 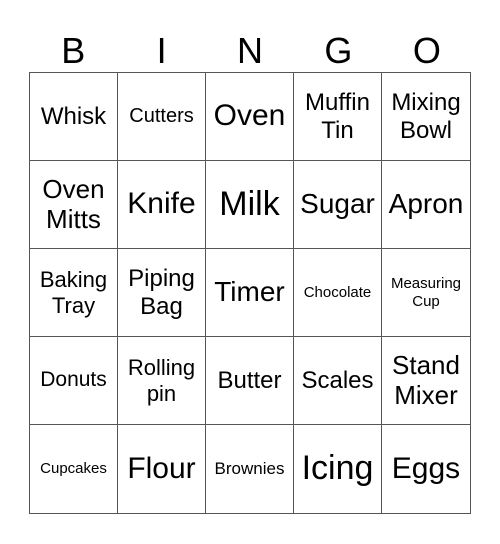 I want to click on bingo-cell: Whisk, so click(x=74, y=117).